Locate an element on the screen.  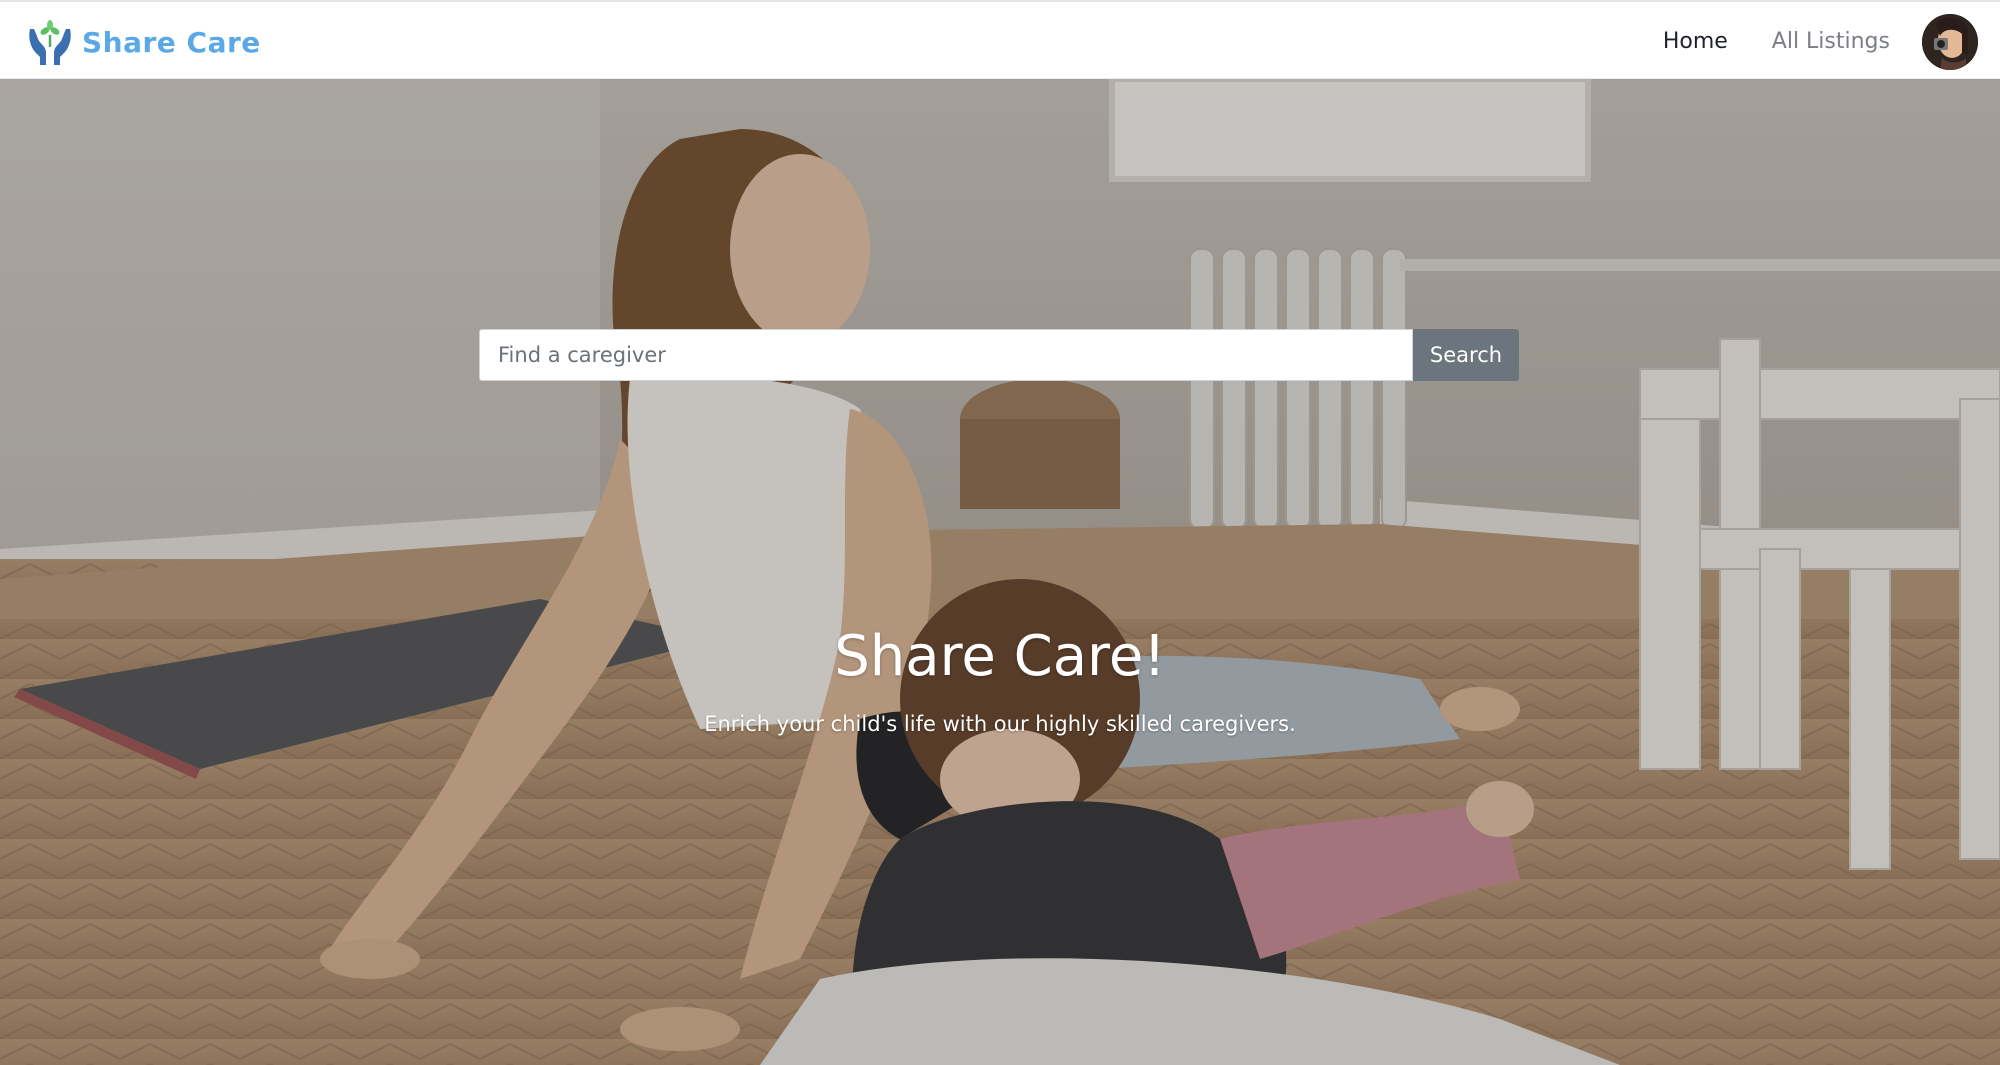
search-form: Search is located at coordinates (999, 355).